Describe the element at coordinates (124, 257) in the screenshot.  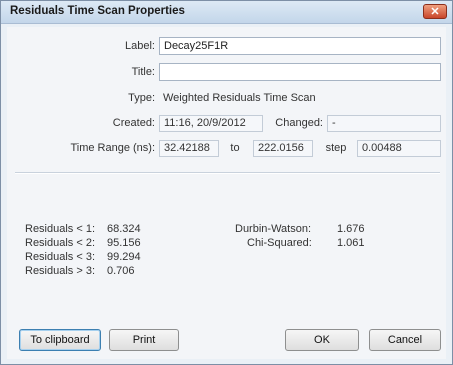
I see `residuals-lt3-value: 99.294` at that location.